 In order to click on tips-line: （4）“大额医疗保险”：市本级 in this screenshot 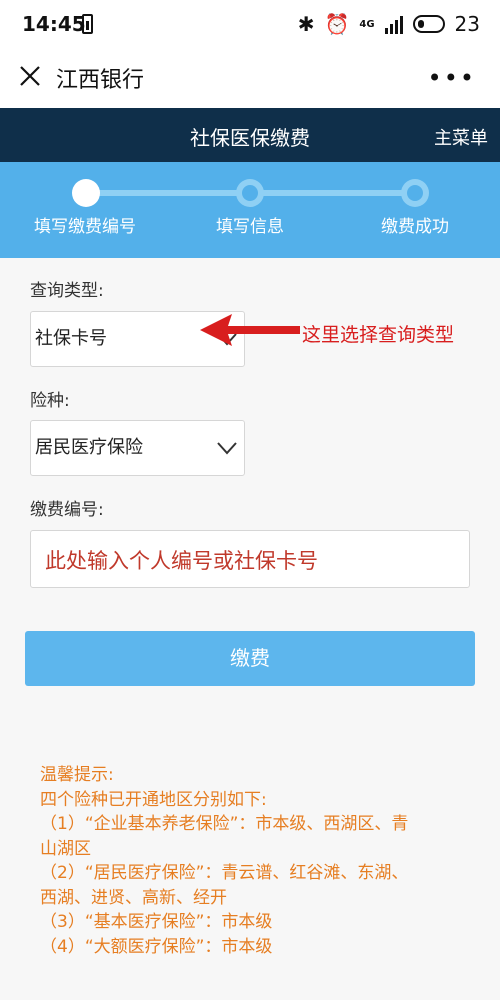, I will do `click(156, 946)`.